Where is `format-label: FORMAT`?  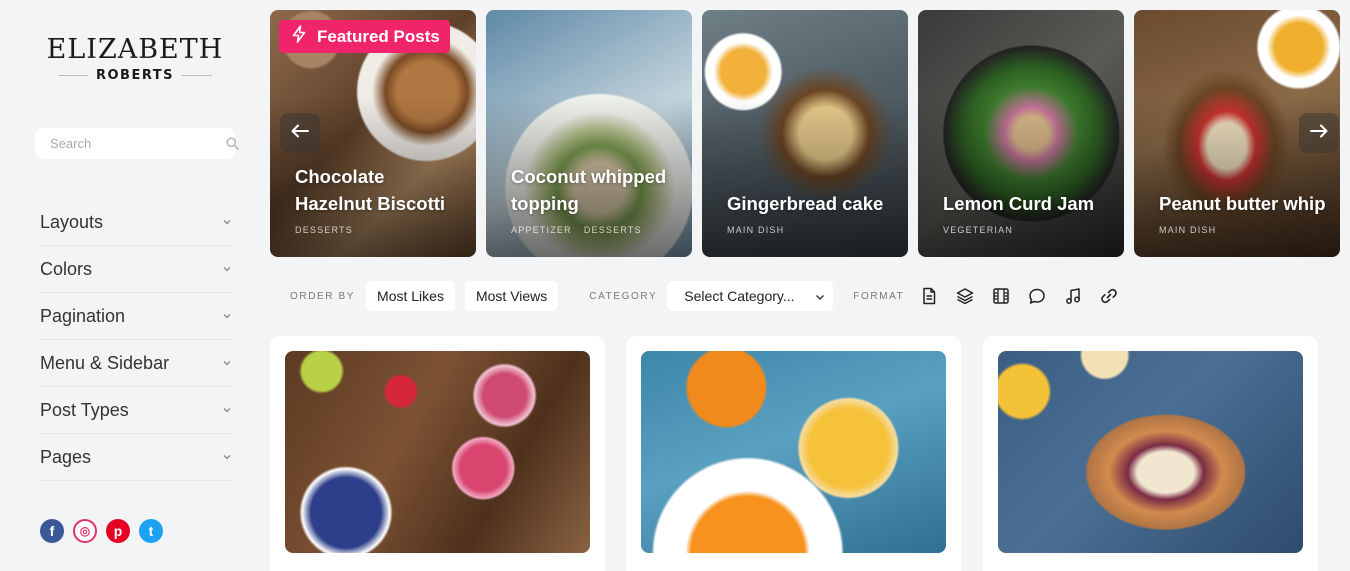
format-label: FORMAT is located at coordinates (879, 296).